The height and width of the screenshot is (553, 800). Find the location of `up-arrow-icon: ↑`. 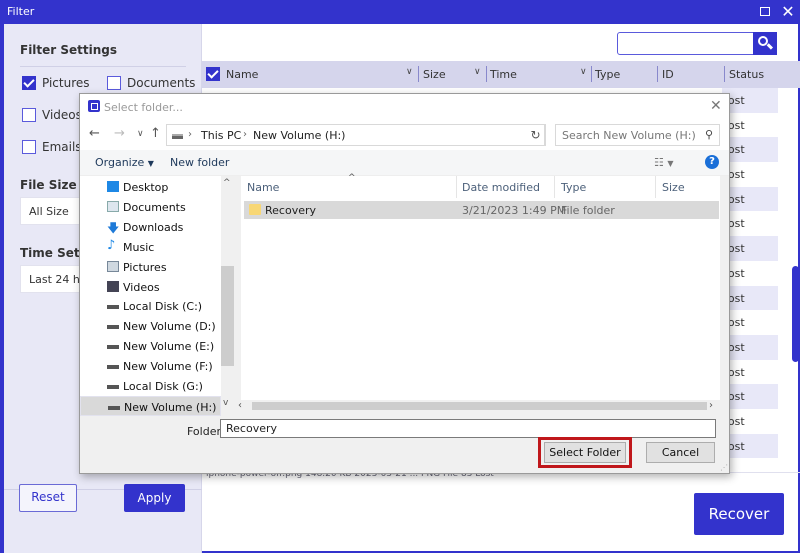

up-arrow-icon: ↑ is located at coordinates (155, 133).